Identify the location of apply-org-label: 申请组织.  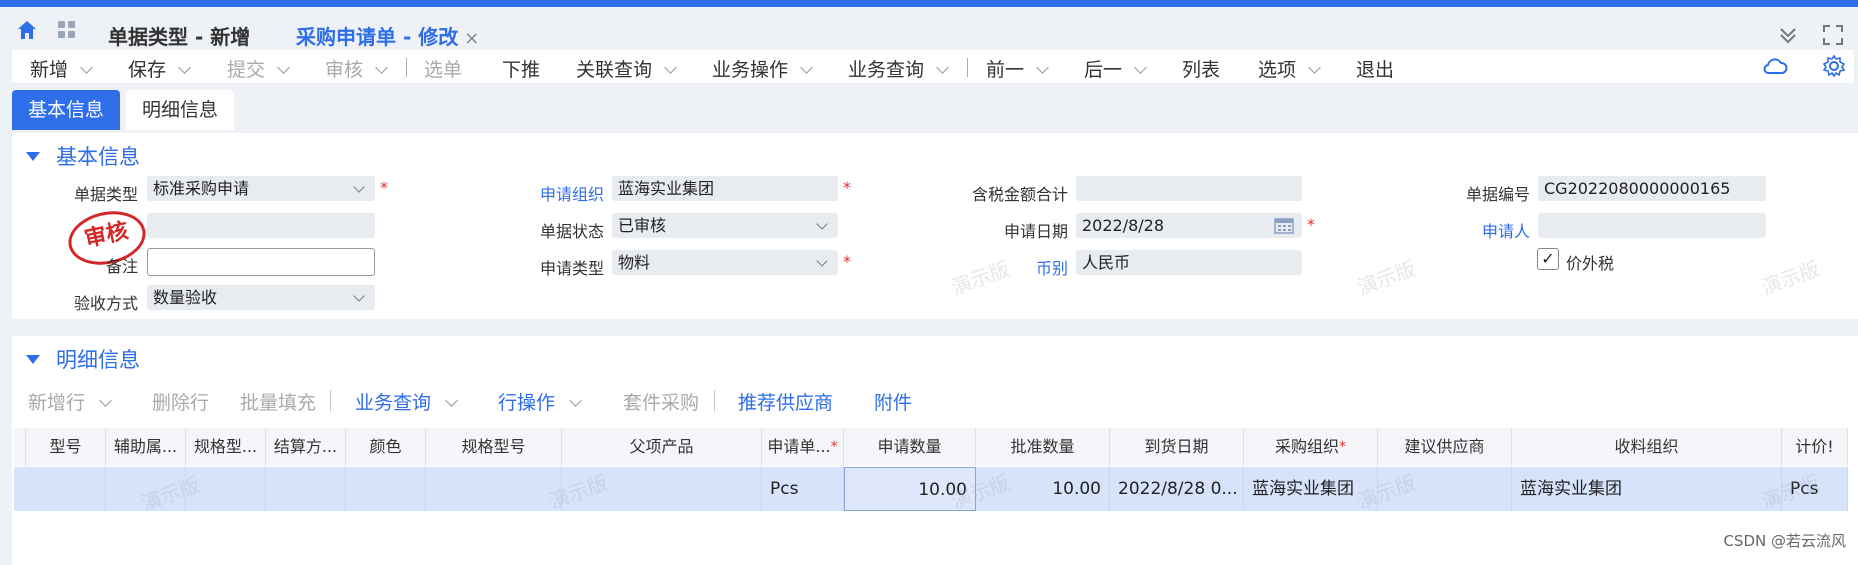
(562, 193).